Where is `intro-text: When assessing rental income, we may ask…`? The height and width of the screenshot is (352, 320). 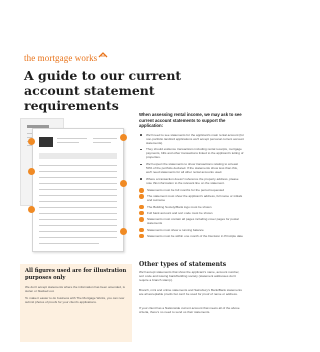 intro-text: When assessing rental income, we may ask… is located at coordinates (190, 120).